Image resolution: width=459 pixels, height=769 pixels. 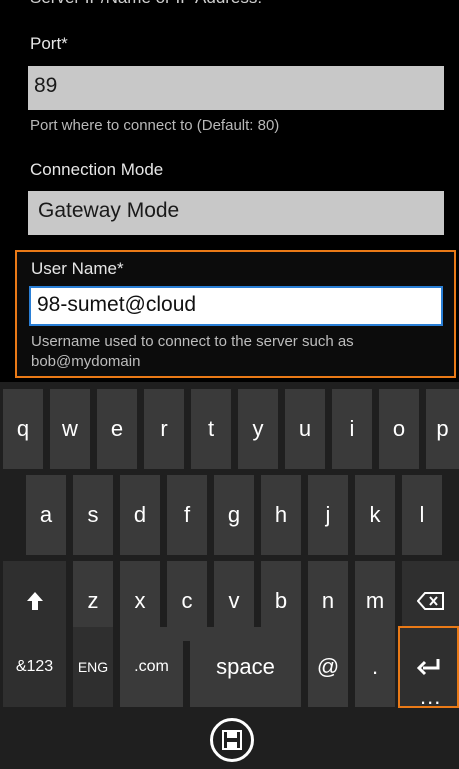 I want to click on key-e: e, so click(x=117, y=429).